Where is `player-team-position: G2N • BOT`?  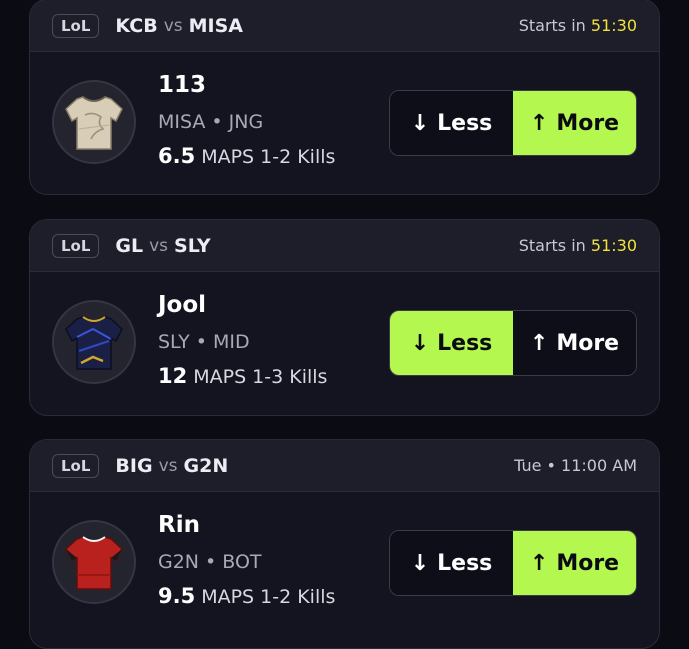
player-team-position: G2N • BOT is located at coordinates (210, 562).